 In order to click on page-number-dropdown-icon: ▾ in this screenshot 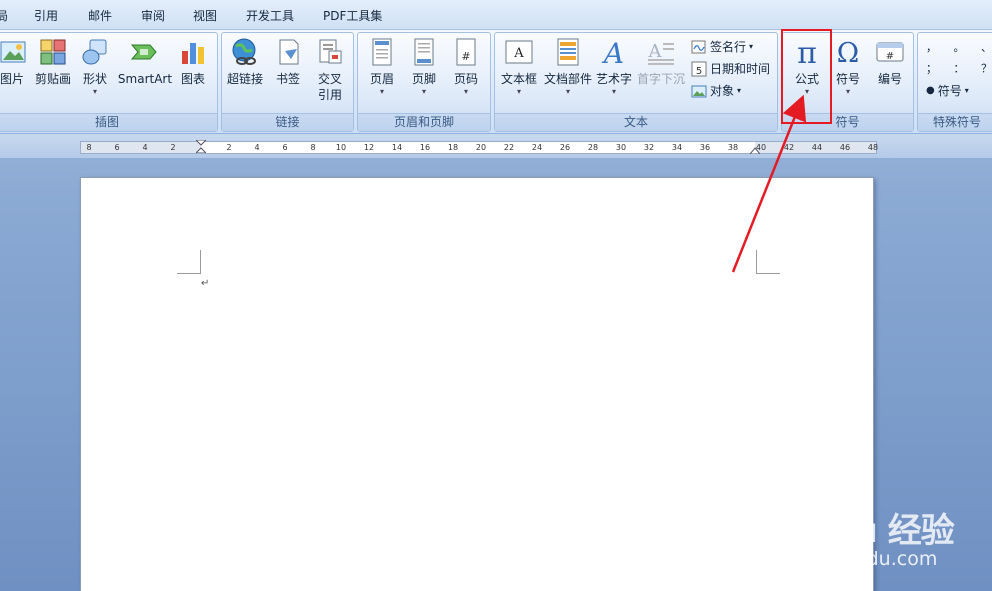, I will do `click(465, 91)`.